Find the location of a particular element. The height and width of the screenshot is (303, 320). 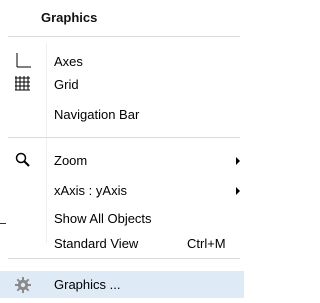

menu-item-label: Navigation Bar is located at coordinates (97, 114).